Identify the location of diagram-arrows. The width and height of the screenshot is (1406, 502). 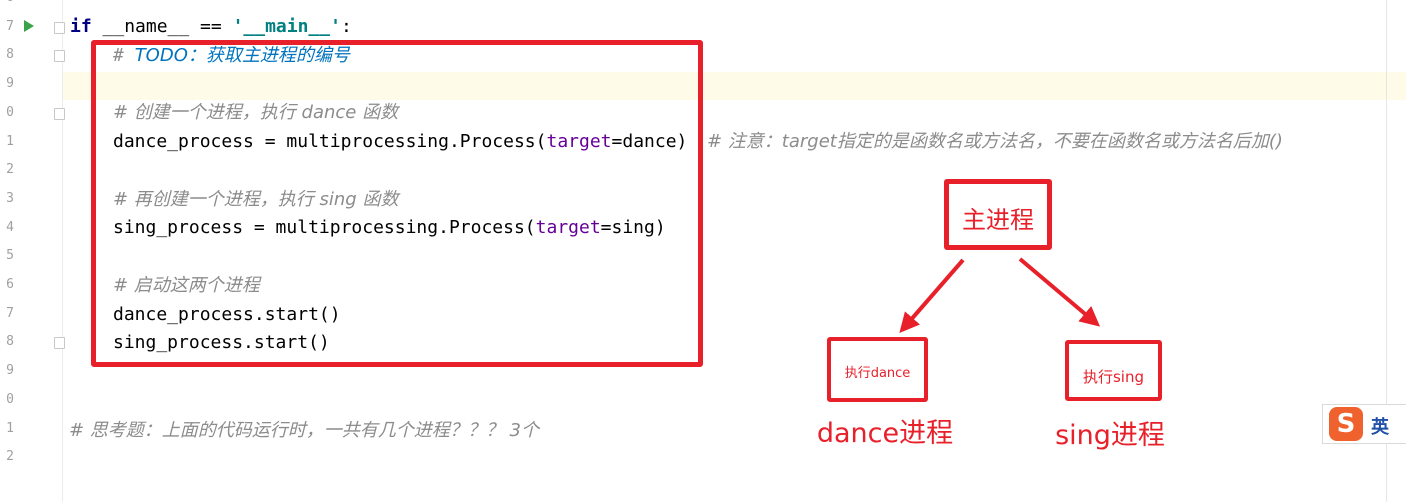
(1000, 295).